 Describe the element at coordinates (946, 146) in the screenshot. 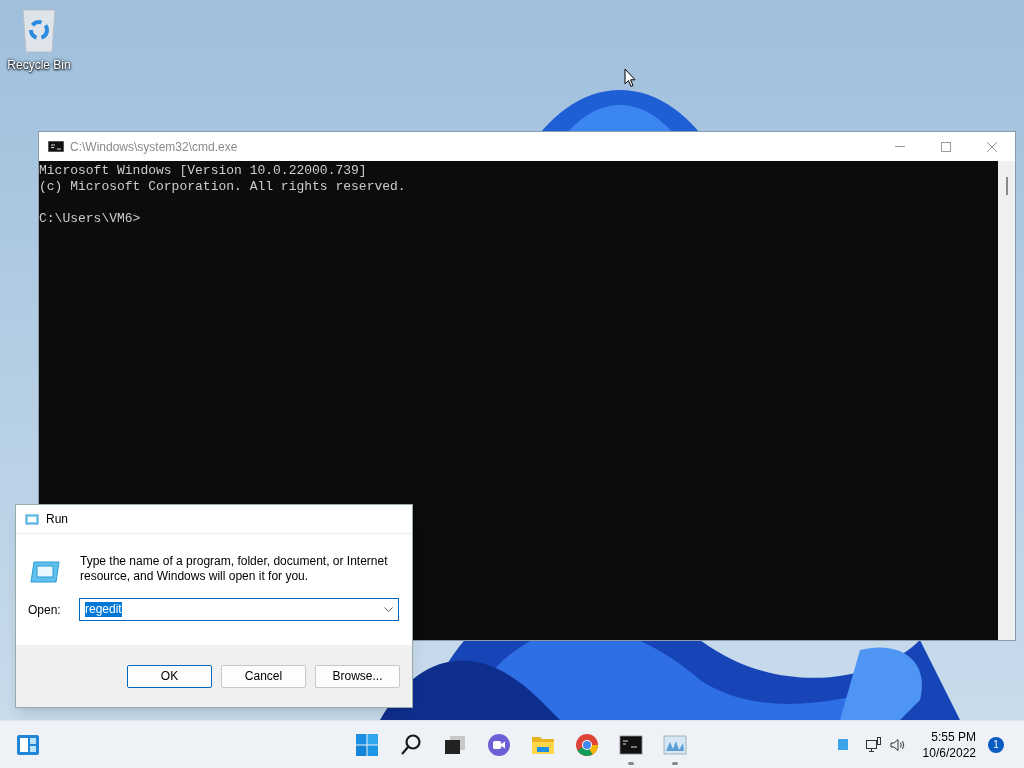

I see `maximize-icon` at that location.